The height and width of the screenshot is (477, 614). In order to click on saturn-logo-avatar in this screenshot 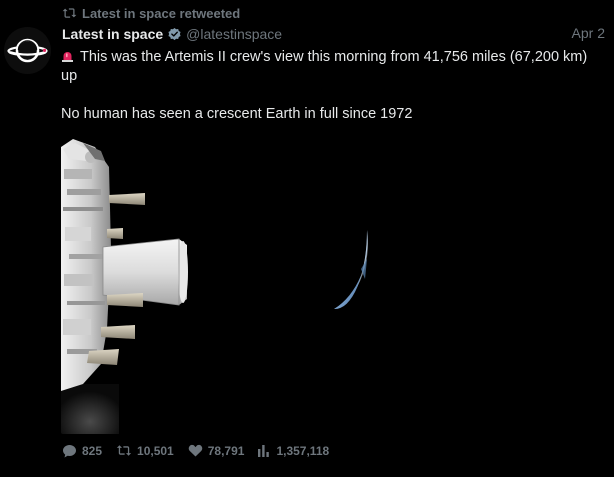, I will do `click(27, 50)`.